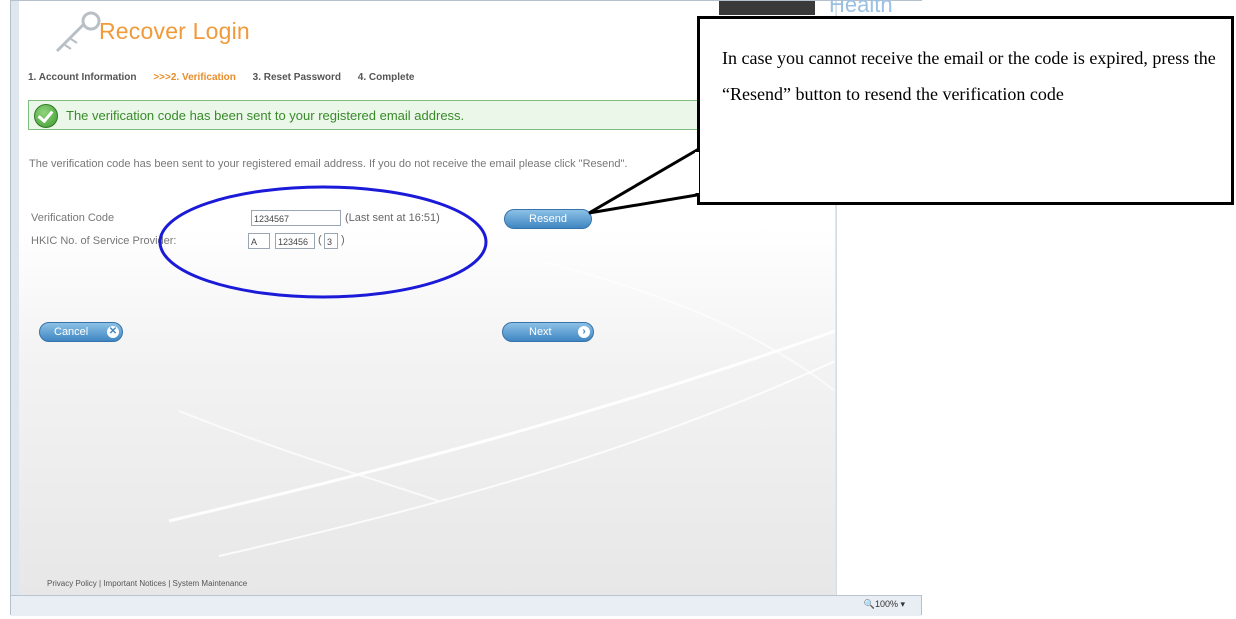 The height and width of the screenshot is (619, 1236). I want to click on next-button: Next ›, so click(548, 332).